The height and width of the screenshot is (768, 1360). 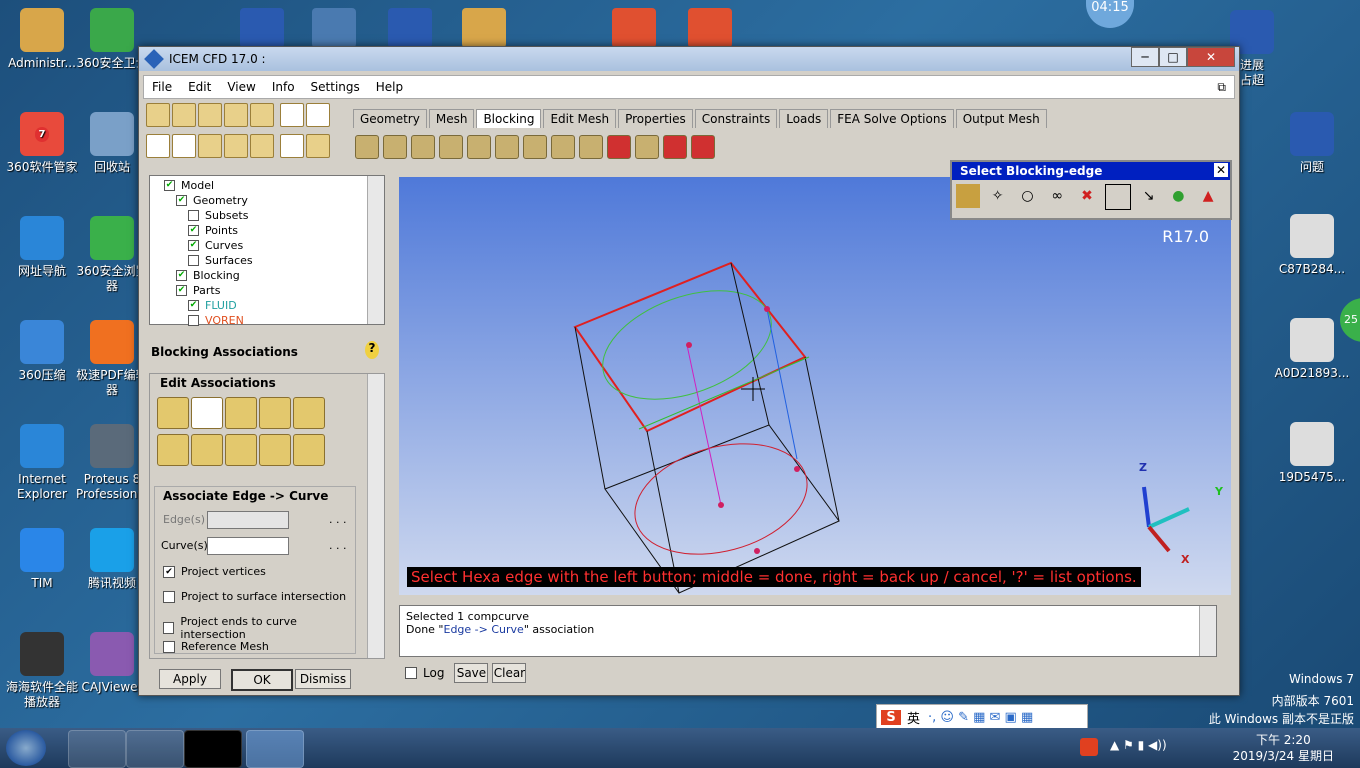 What do you see at coordinates (283, 87) in the screenshot?
I see `menu-info: Info` at bounding box center [283, 87].